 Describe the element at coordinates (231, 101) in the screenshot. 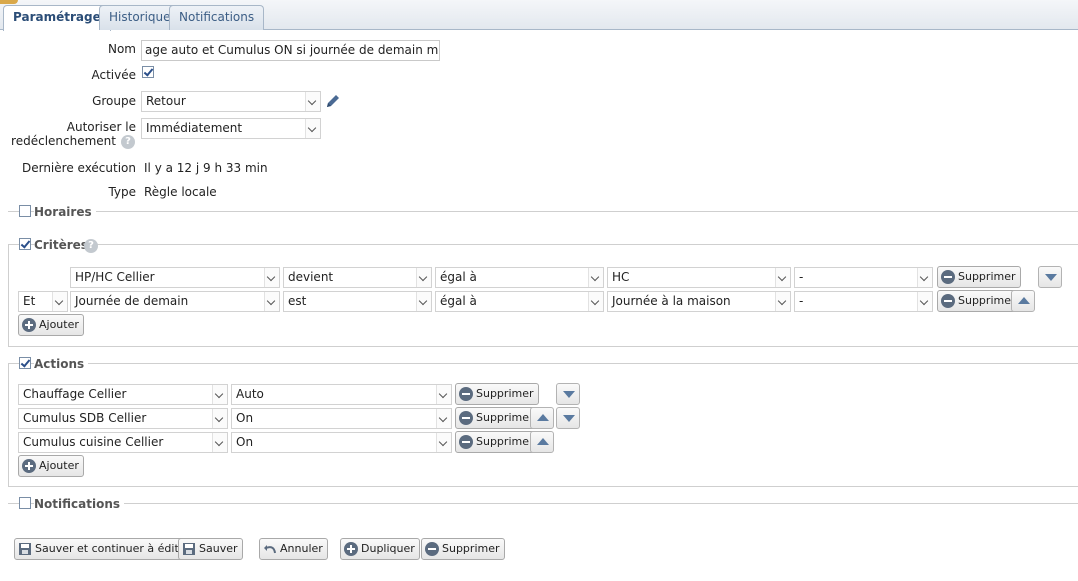

I see `groupe-select: Retour` at that location.